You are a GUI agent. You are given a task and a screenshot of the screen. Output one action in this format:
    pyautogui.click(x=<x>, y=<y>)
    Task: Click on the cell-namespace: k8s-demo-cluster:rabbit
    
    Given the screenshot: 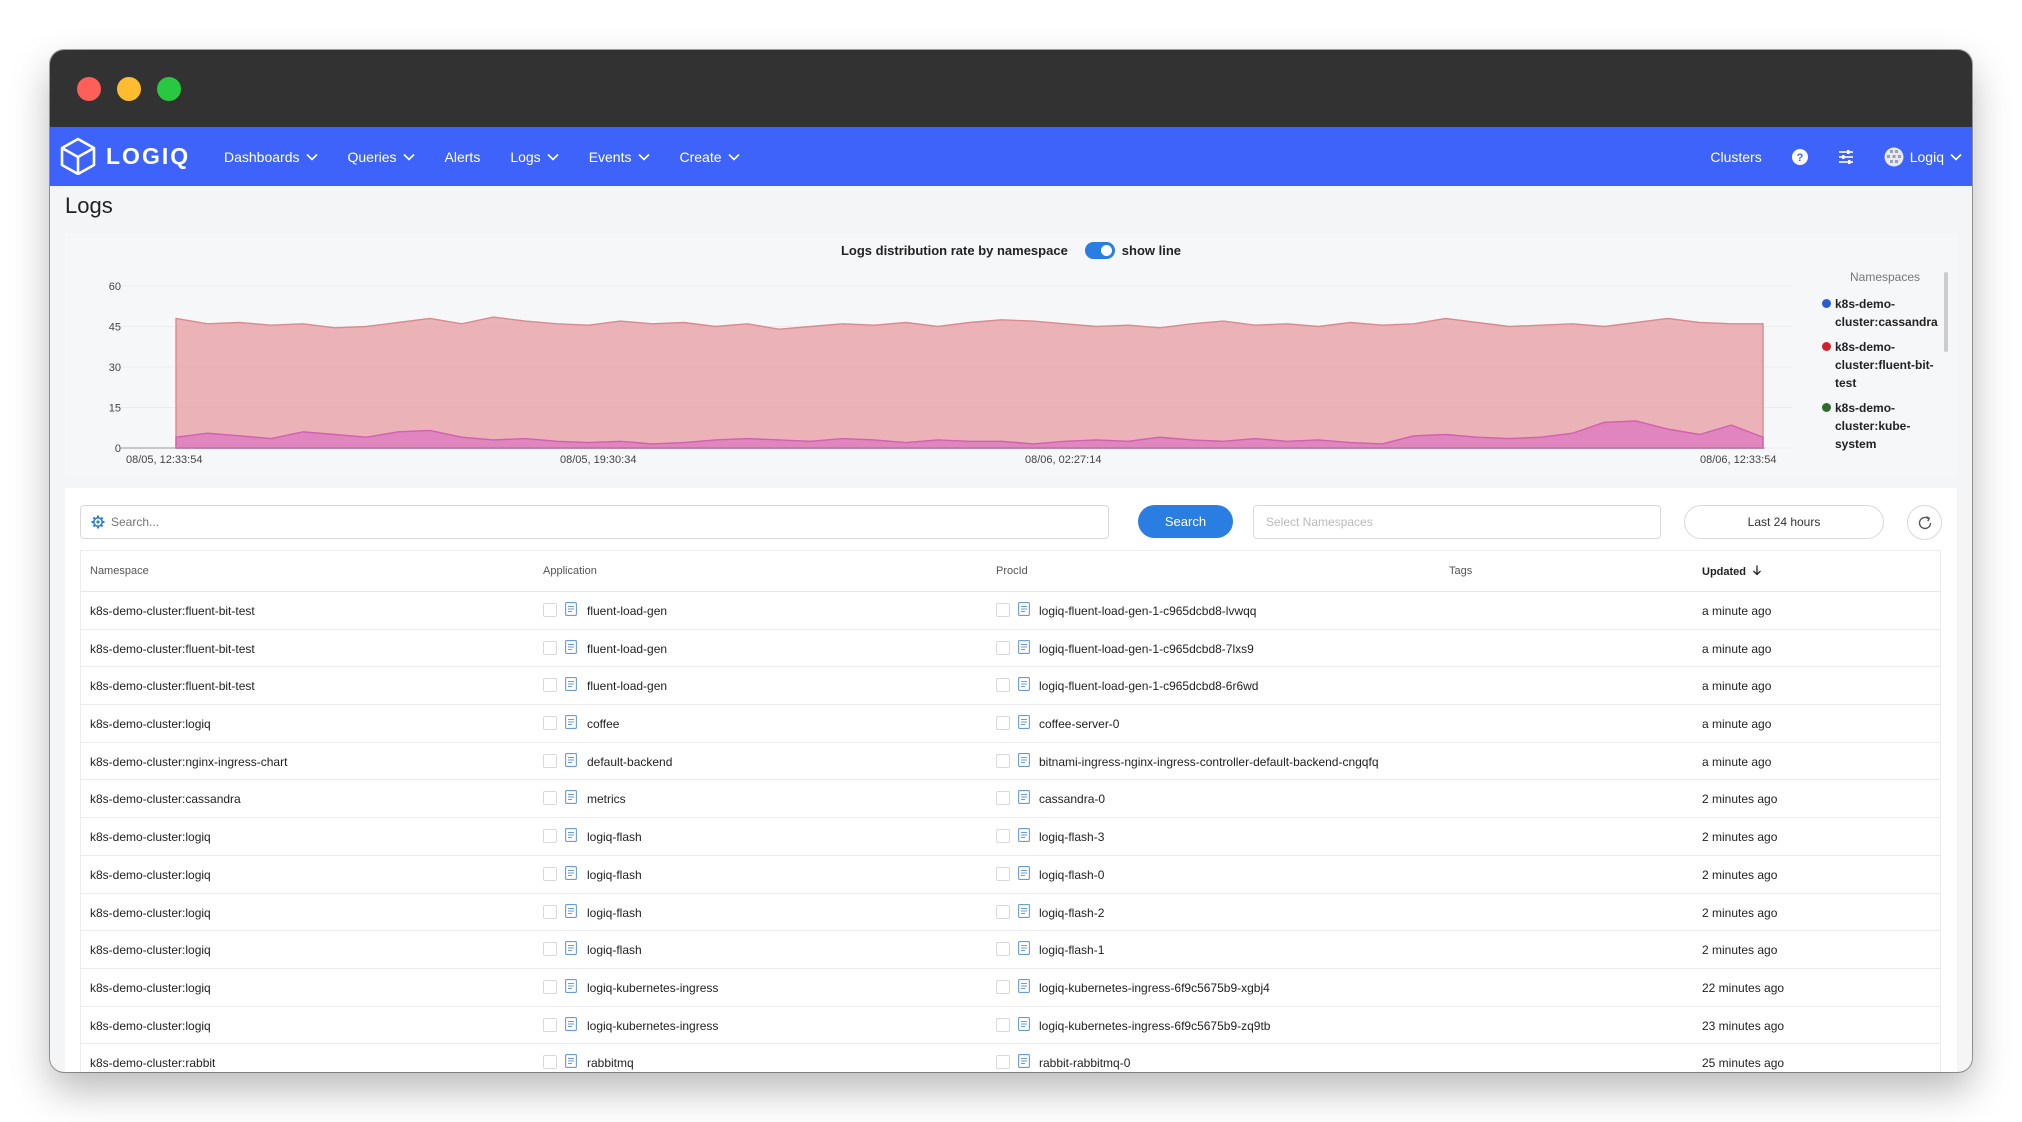 What is the action you would take?
    pyautogui.click(x=152, y=1063)
    